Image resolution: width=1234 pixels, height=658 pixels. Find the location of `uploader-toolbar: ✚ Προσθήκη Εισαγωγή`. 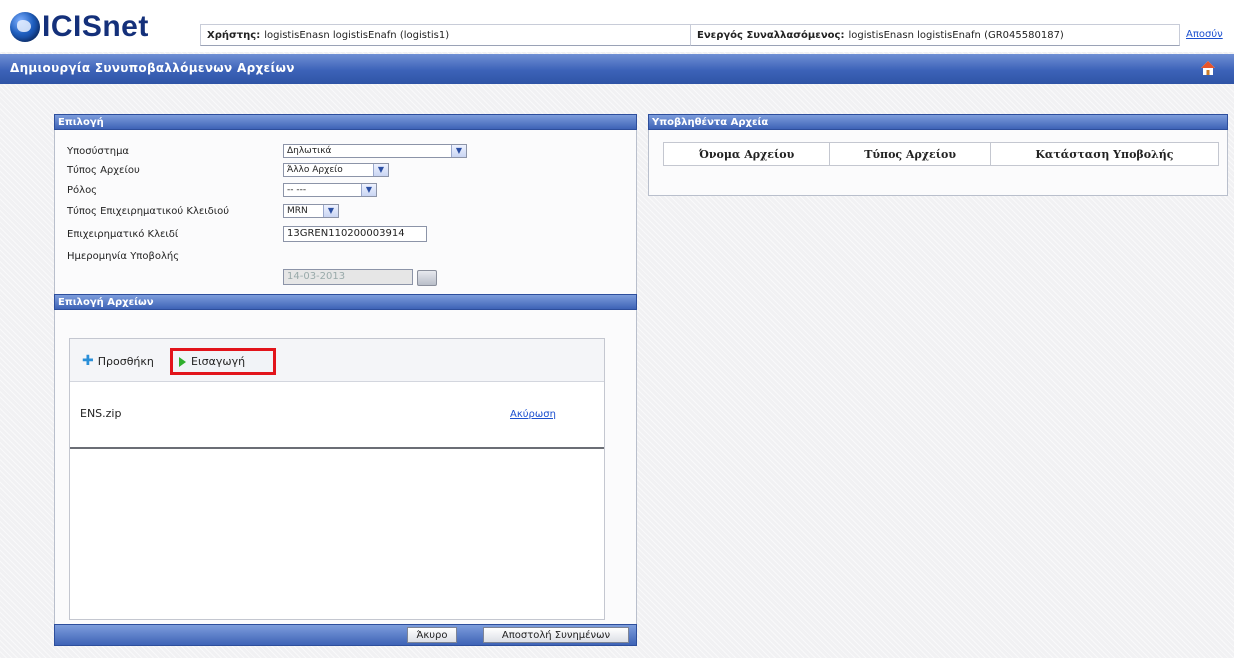

uploader-toolbar: ✚ Προσθήκη Εισαγωγή is located at coordinates (337, 360).